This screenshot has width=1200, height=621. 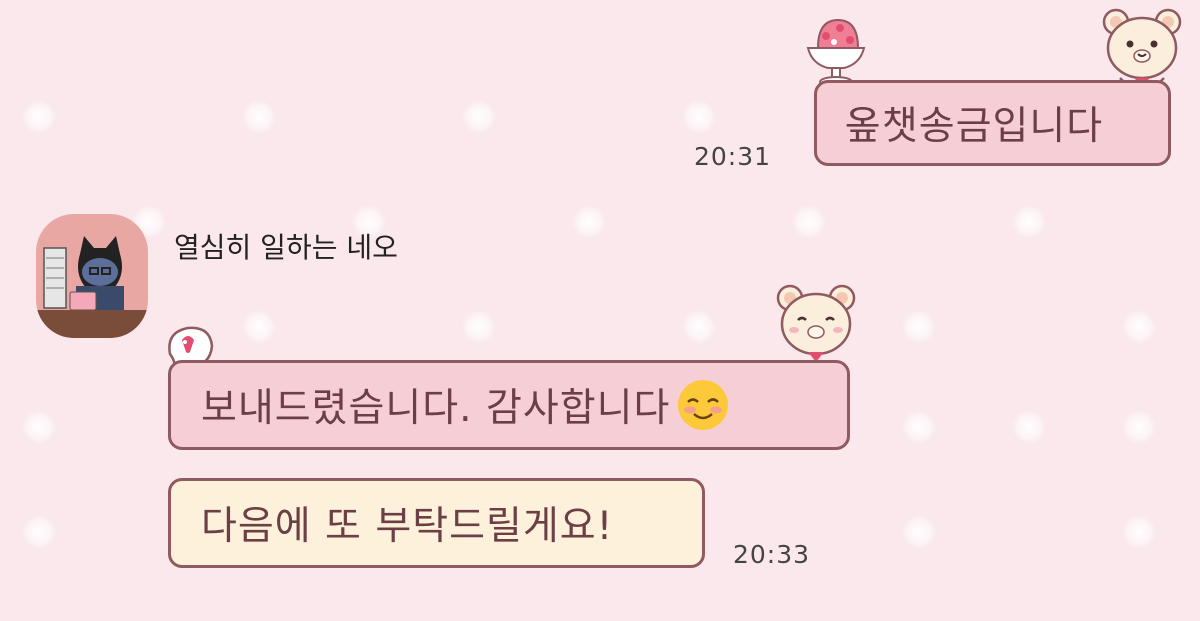 What do you see at coordinates (286, 247) in the screenshot?
I see `sender-name: 열심히 일하는 네오` at bounding box center [286, 247].